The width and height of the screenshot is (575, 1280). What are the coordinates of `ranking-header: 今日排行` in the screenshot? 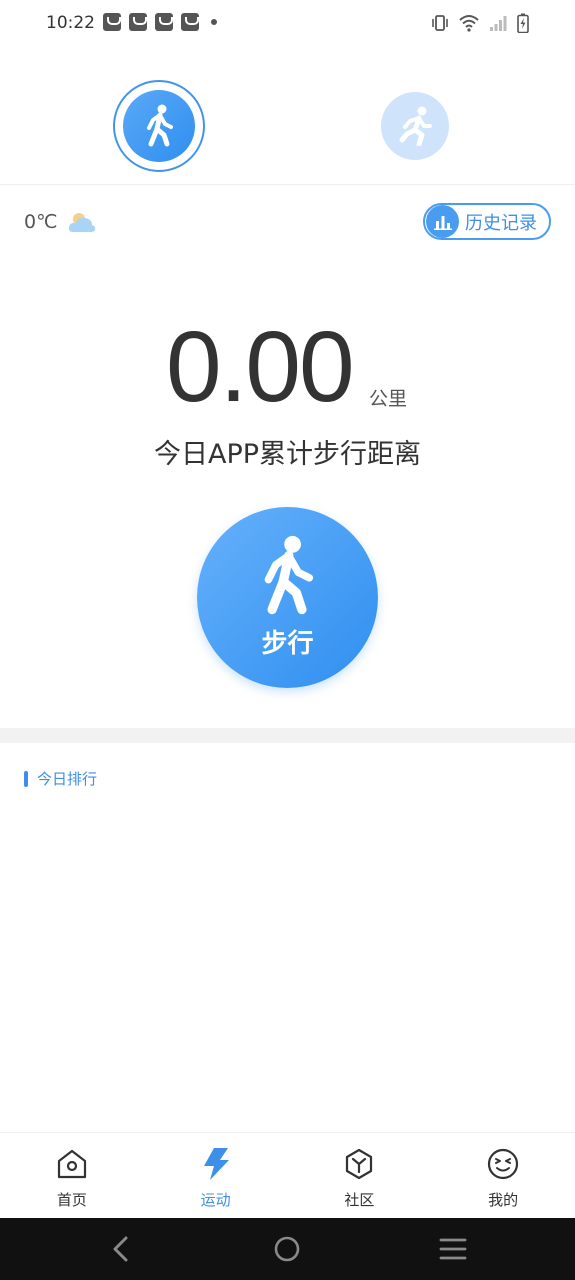 It's located at (60, 778).